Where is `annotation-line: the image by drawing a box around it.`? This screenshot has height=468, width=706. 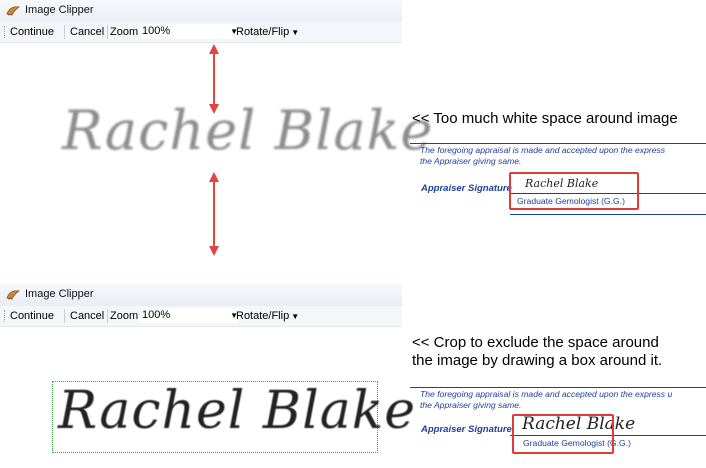
annotation-line: the image by drawing a box around it. is located at coordinates (537, 360).